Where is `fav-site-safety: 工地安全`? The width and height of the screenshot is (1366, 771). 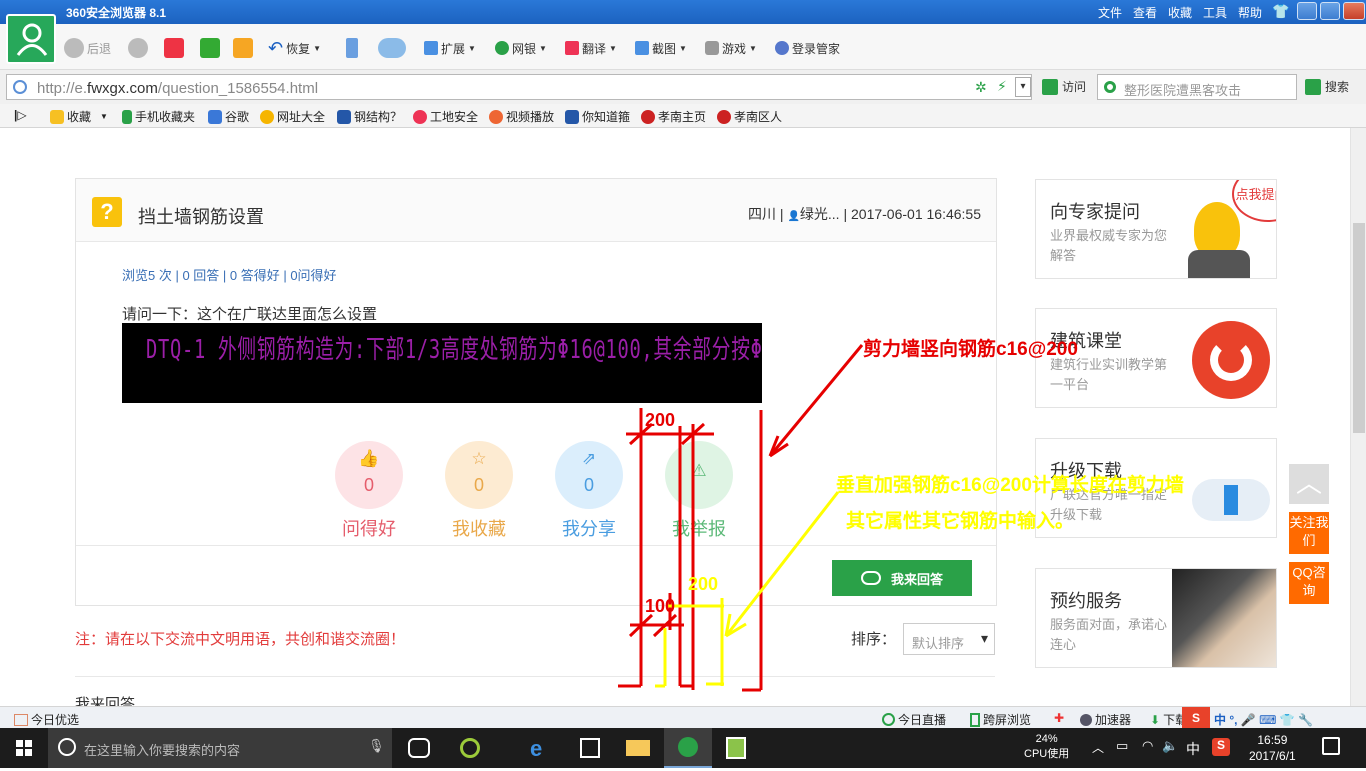 fav-site-safety: 工地安全 is located at coordinates (445, 116).